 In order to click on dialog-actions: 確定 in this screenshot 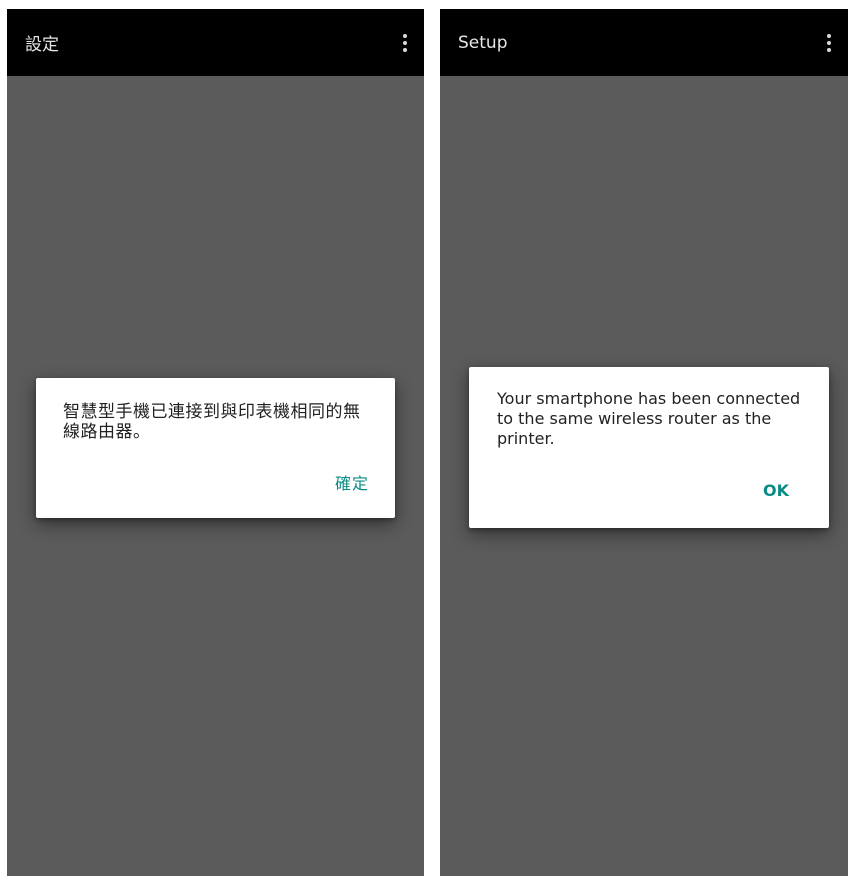, I will do `click(352, 482)`.